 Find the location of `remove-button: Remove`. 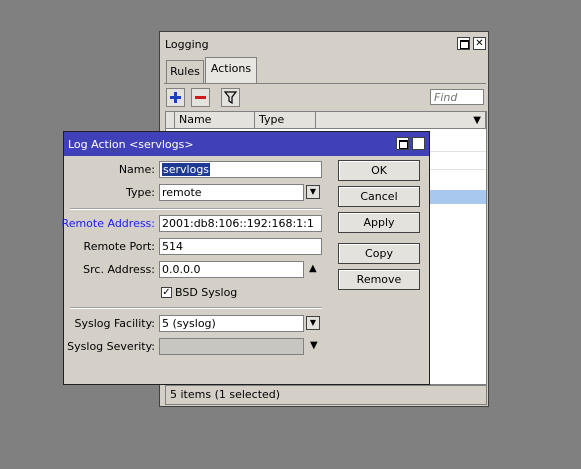

remove-button: Remove is located at coordinates (379, 279).